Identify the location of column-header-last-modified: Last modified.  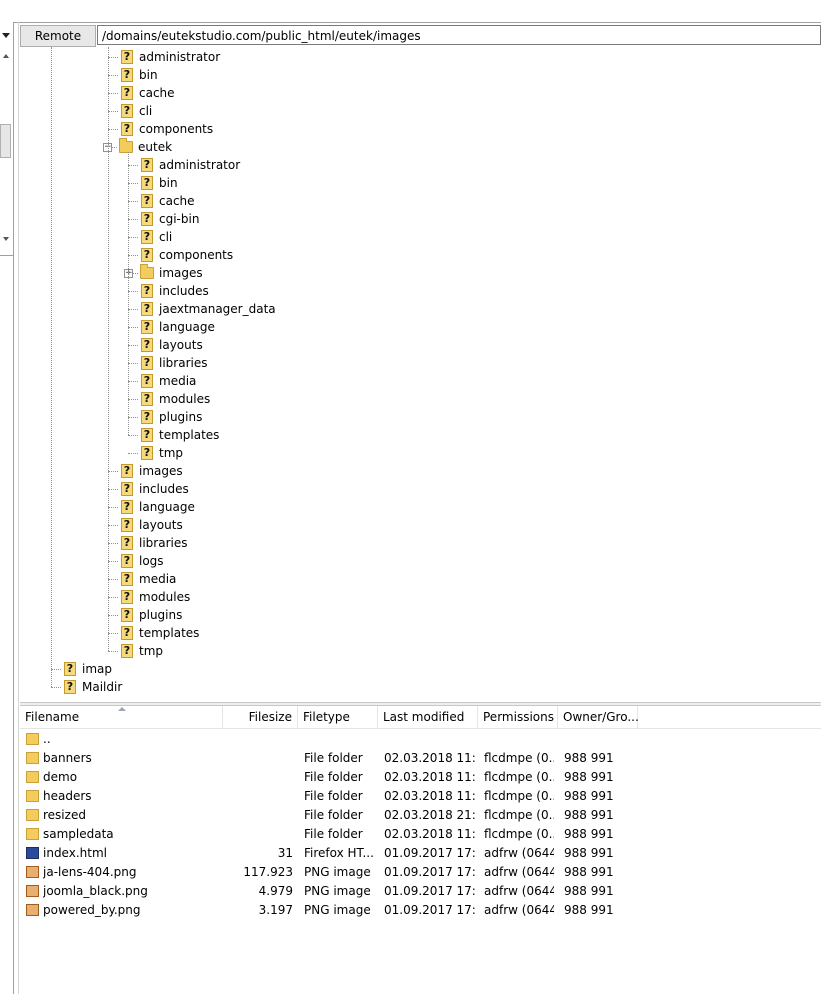
(428, 717).